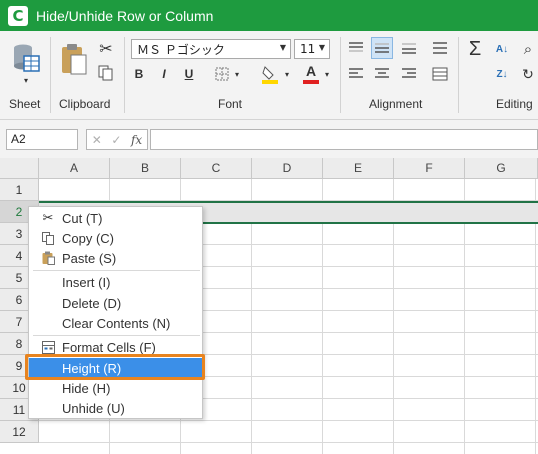 The width and height of the screenshot is (538, 454). Describe the element at coordinates (115, 367) in the screenshot. I see `highlight-callout-frame` at that location.